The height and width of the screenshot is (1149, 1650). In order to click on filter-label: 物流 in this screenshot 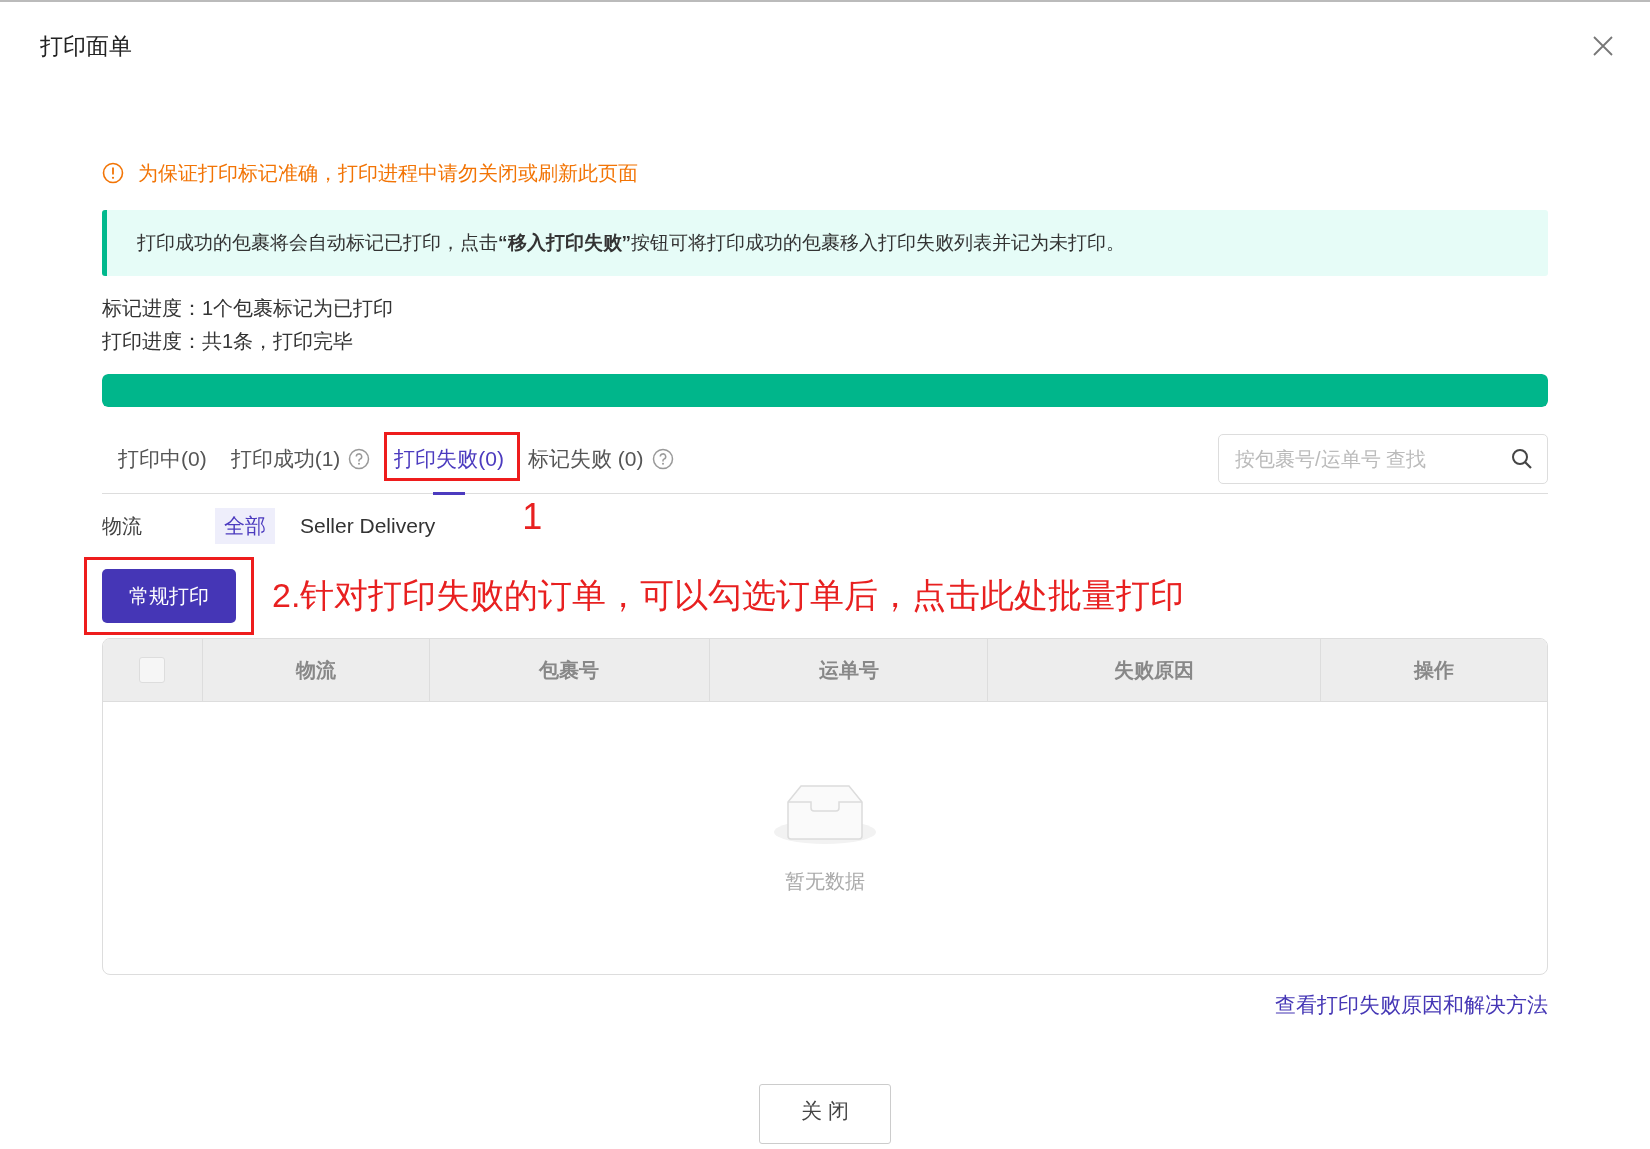, I will do `click(122, 526)`.